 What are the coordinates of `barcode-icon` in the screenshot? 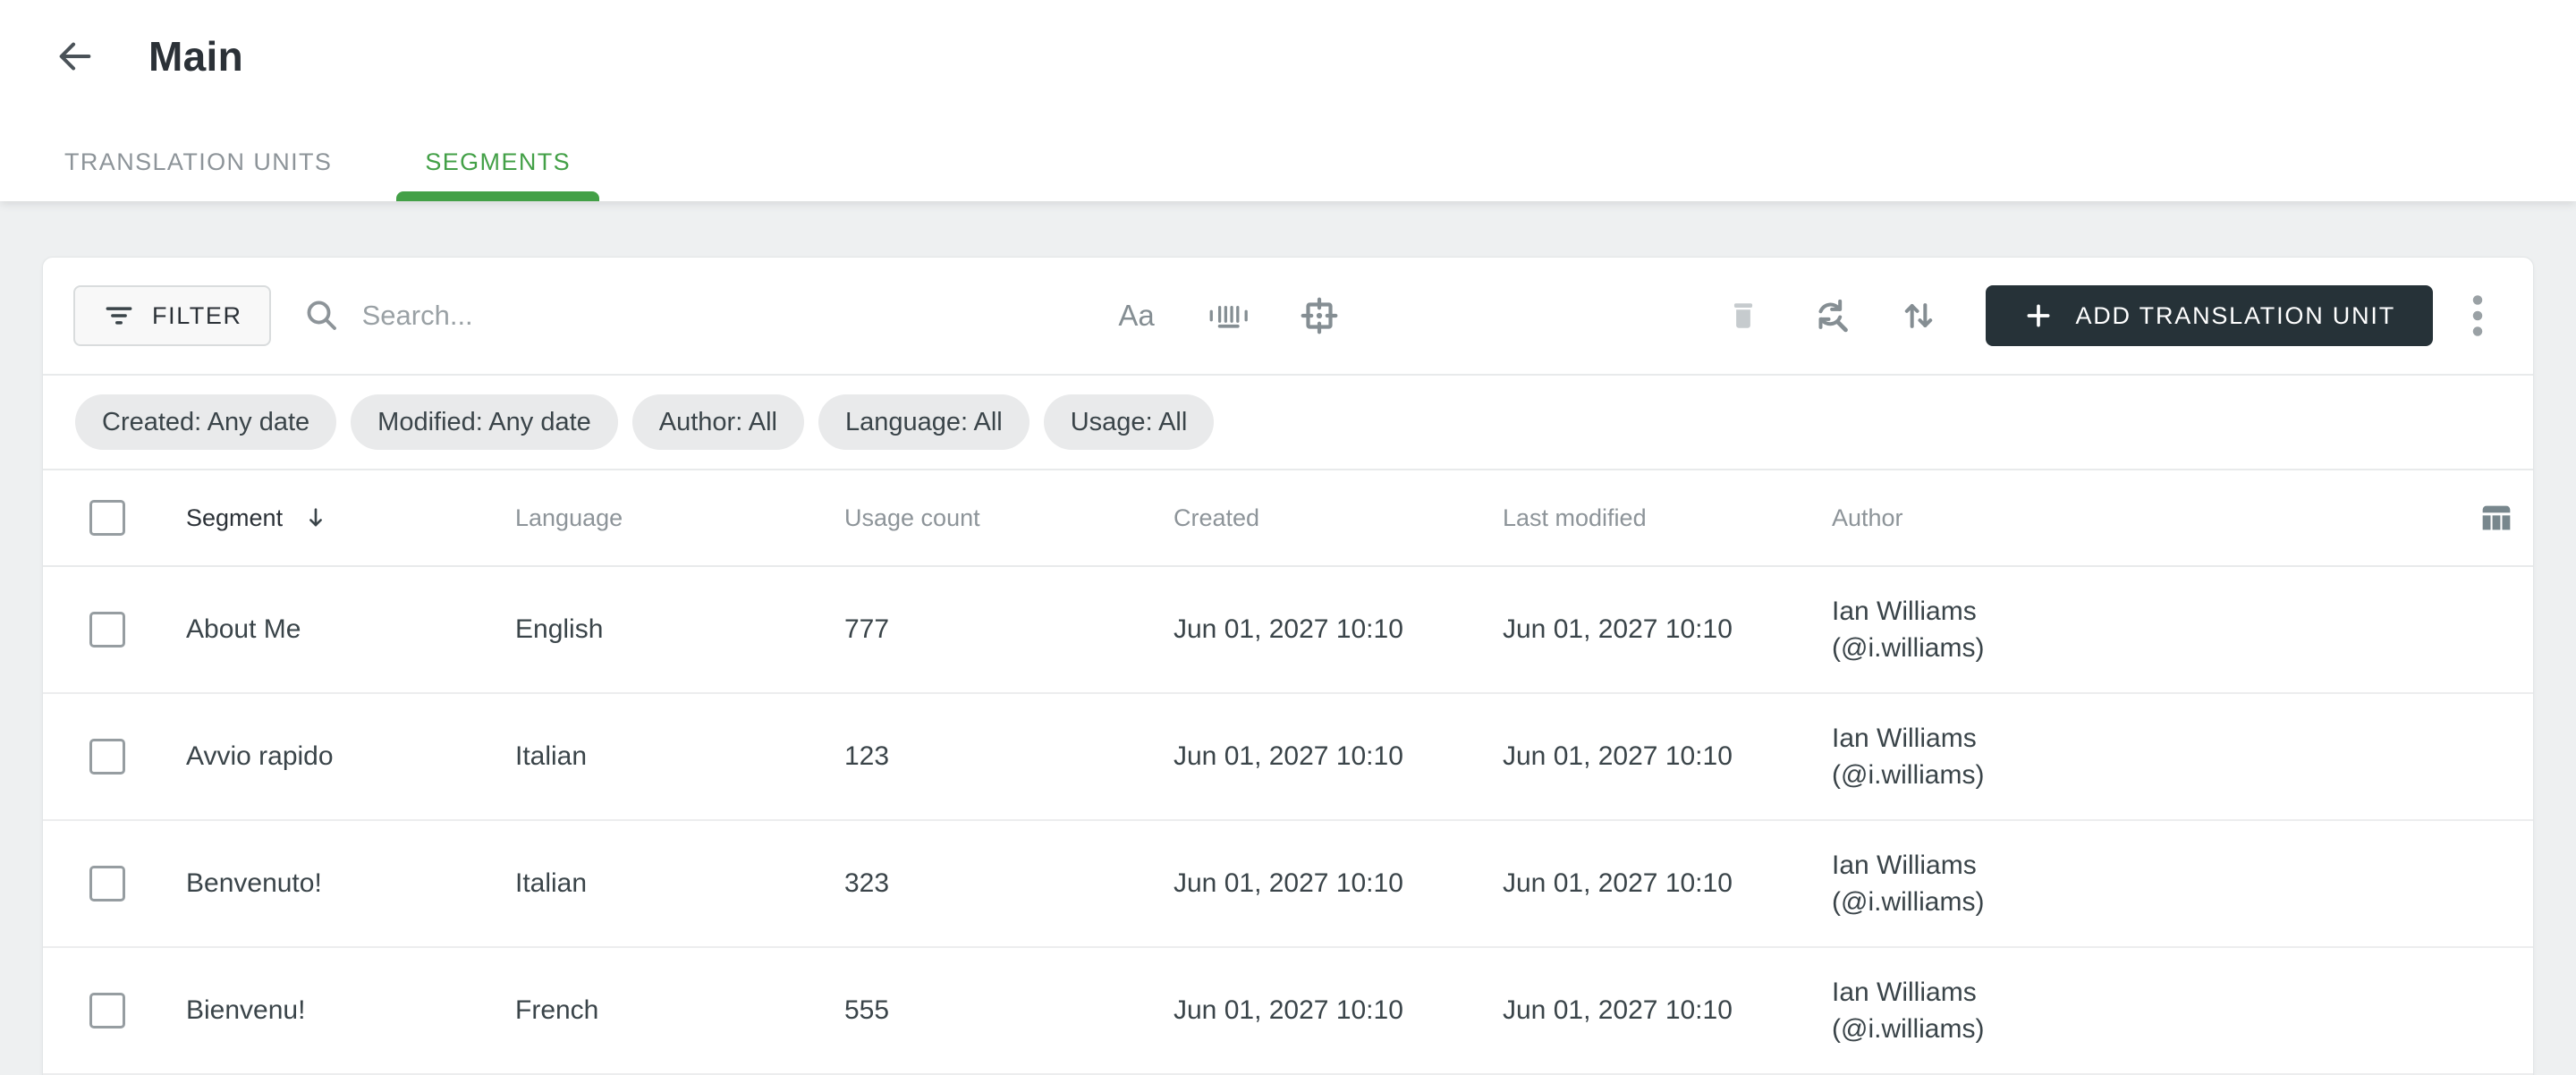 It's located at (1228, 316).